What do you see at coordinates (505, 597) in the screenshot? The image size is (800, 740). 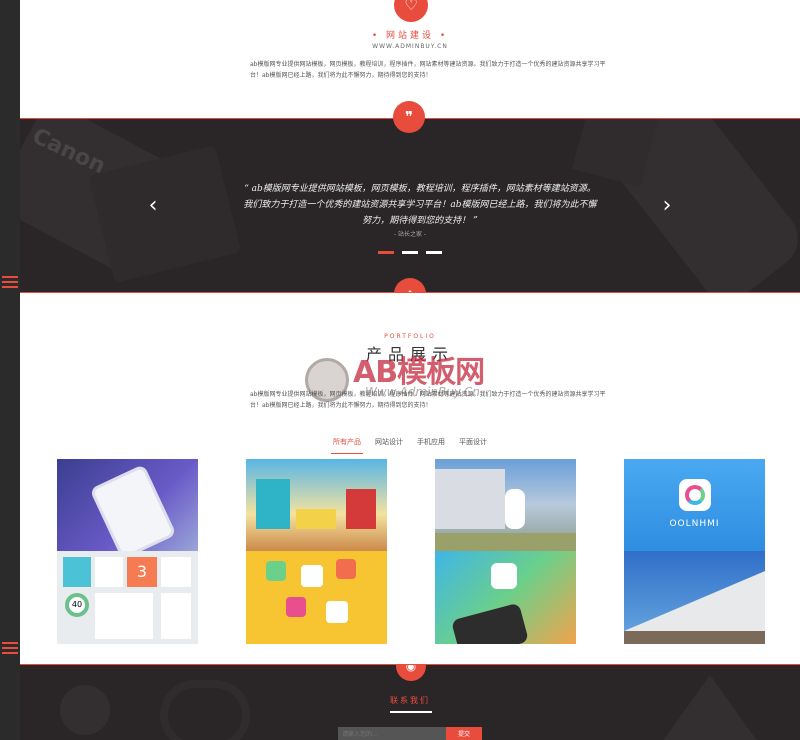 I see `app-launch-image` at bounding box center [505, 597].